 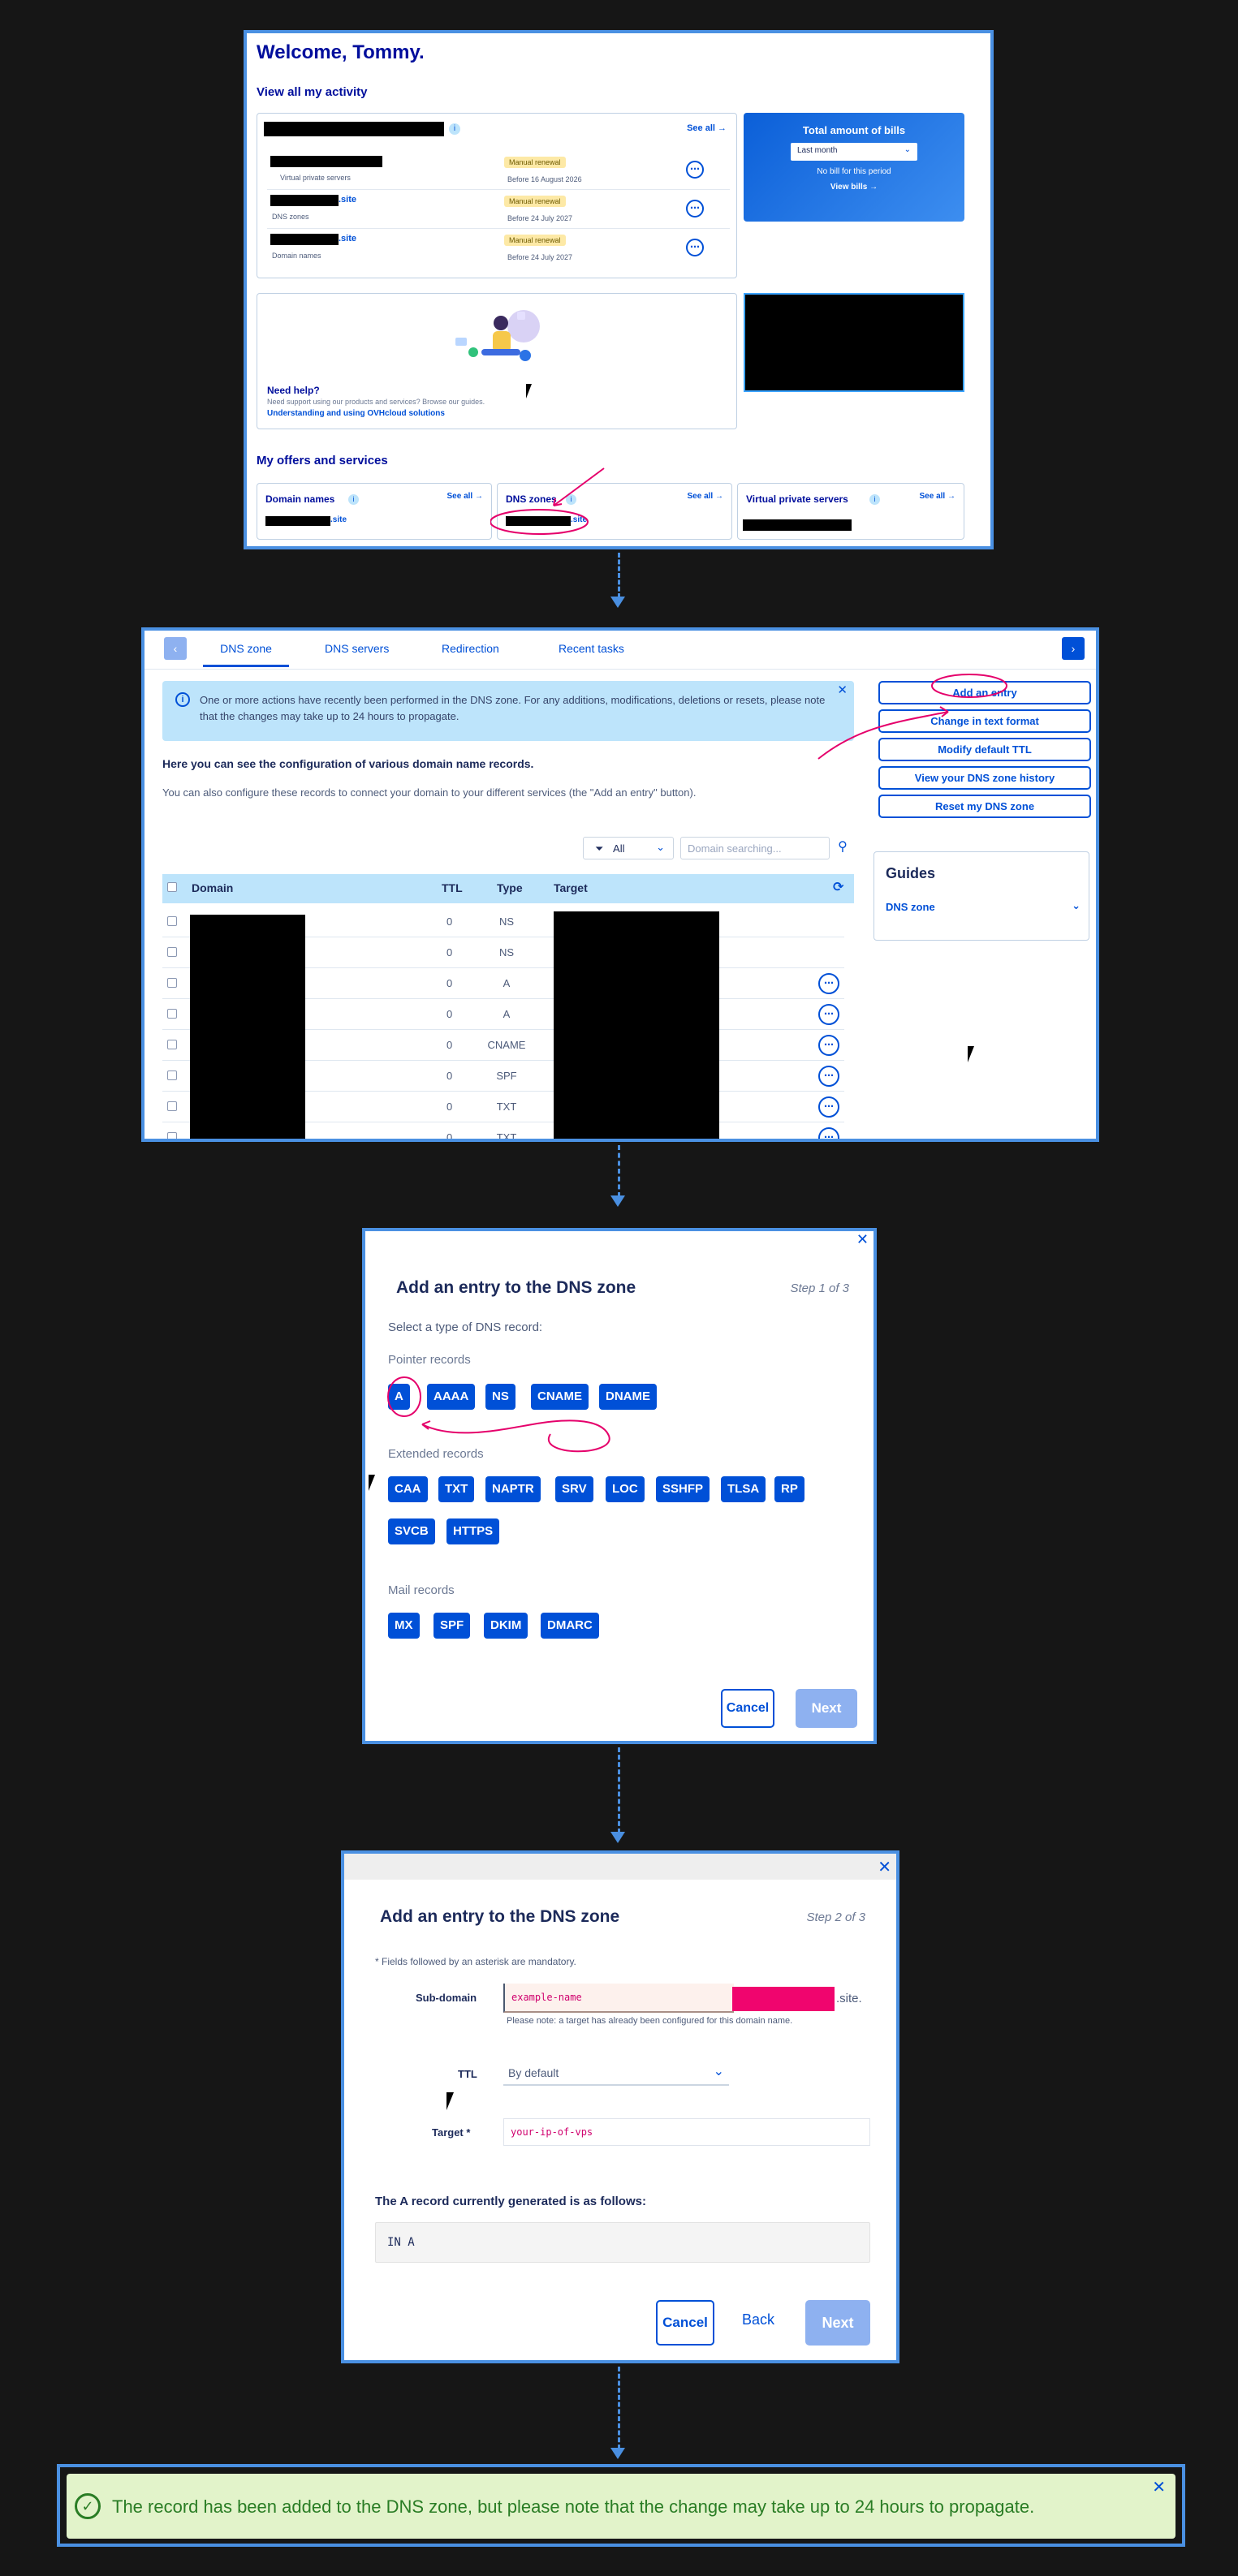 What do you see at coordinates (507, 1076) in the screenshot?
I see `type-cell: SPF` at bounding box center [507, 1076].